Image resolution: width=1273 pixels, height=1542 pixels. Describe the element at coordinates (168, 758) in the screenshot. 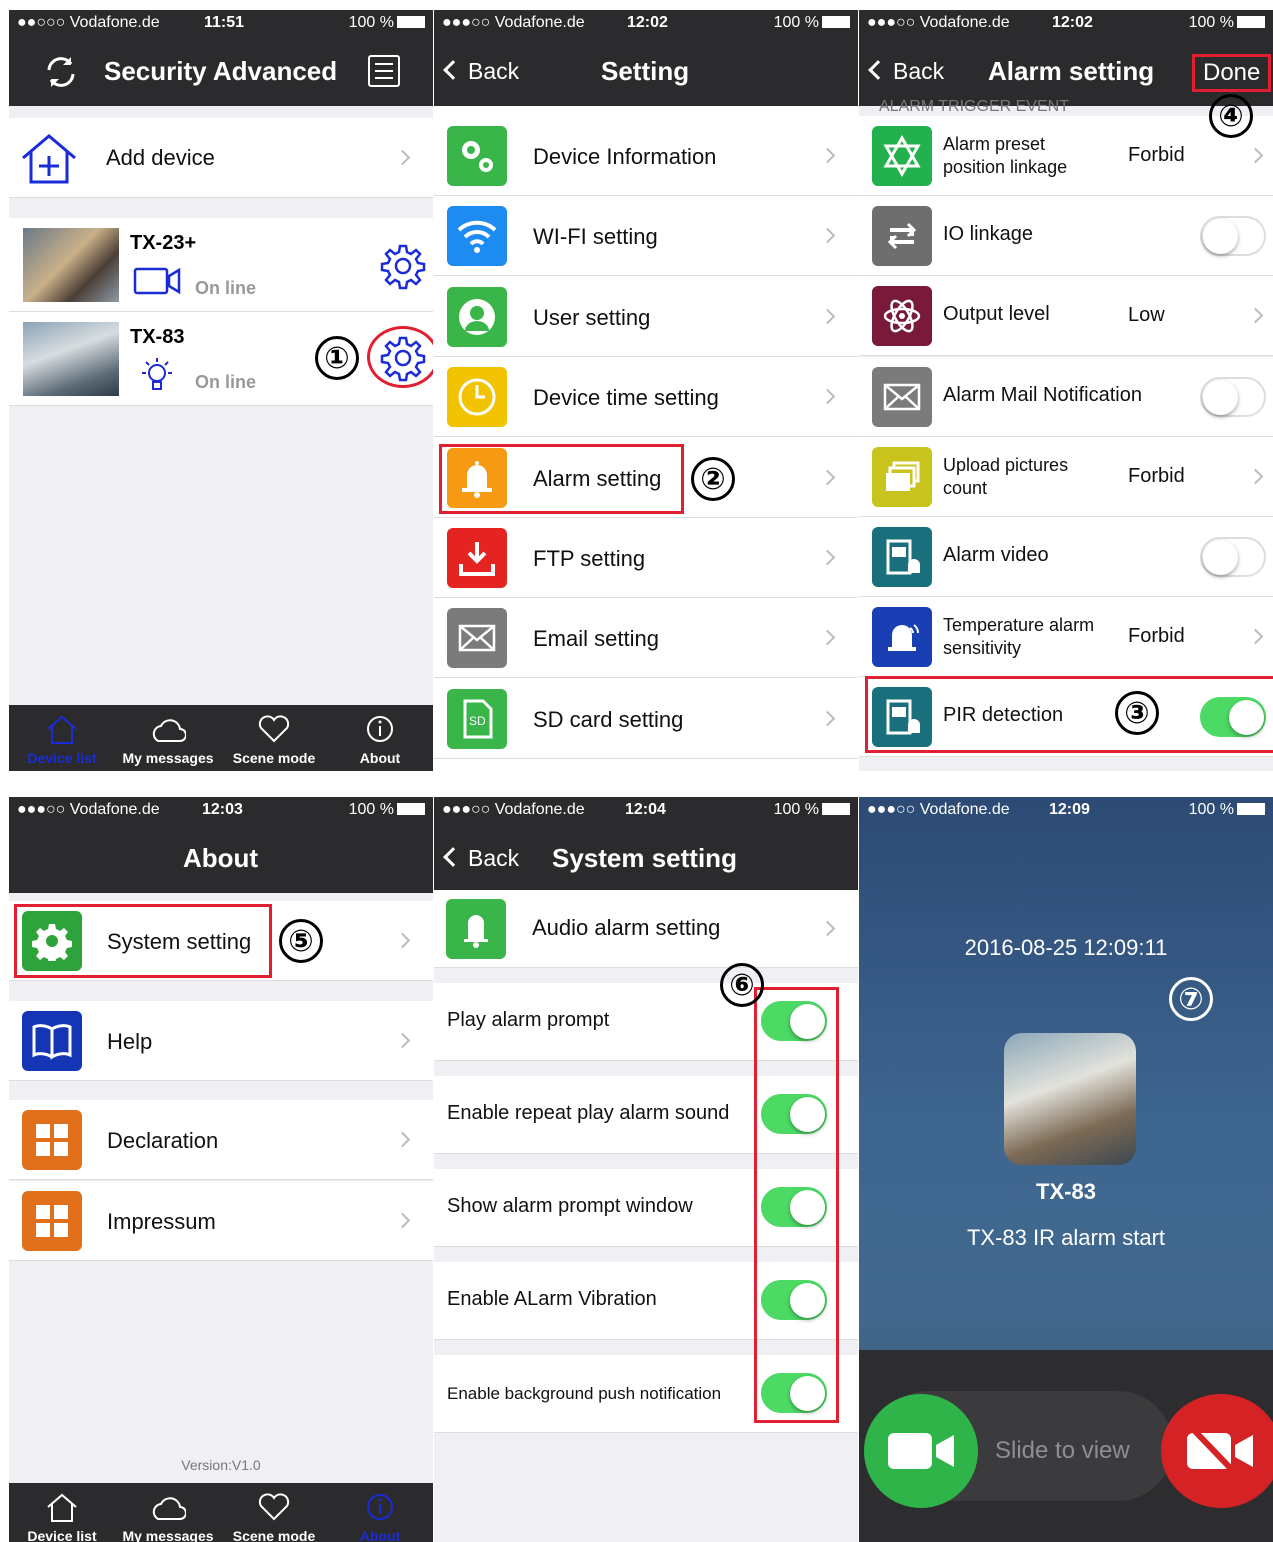

I see `tab-label: My messages` at that location.